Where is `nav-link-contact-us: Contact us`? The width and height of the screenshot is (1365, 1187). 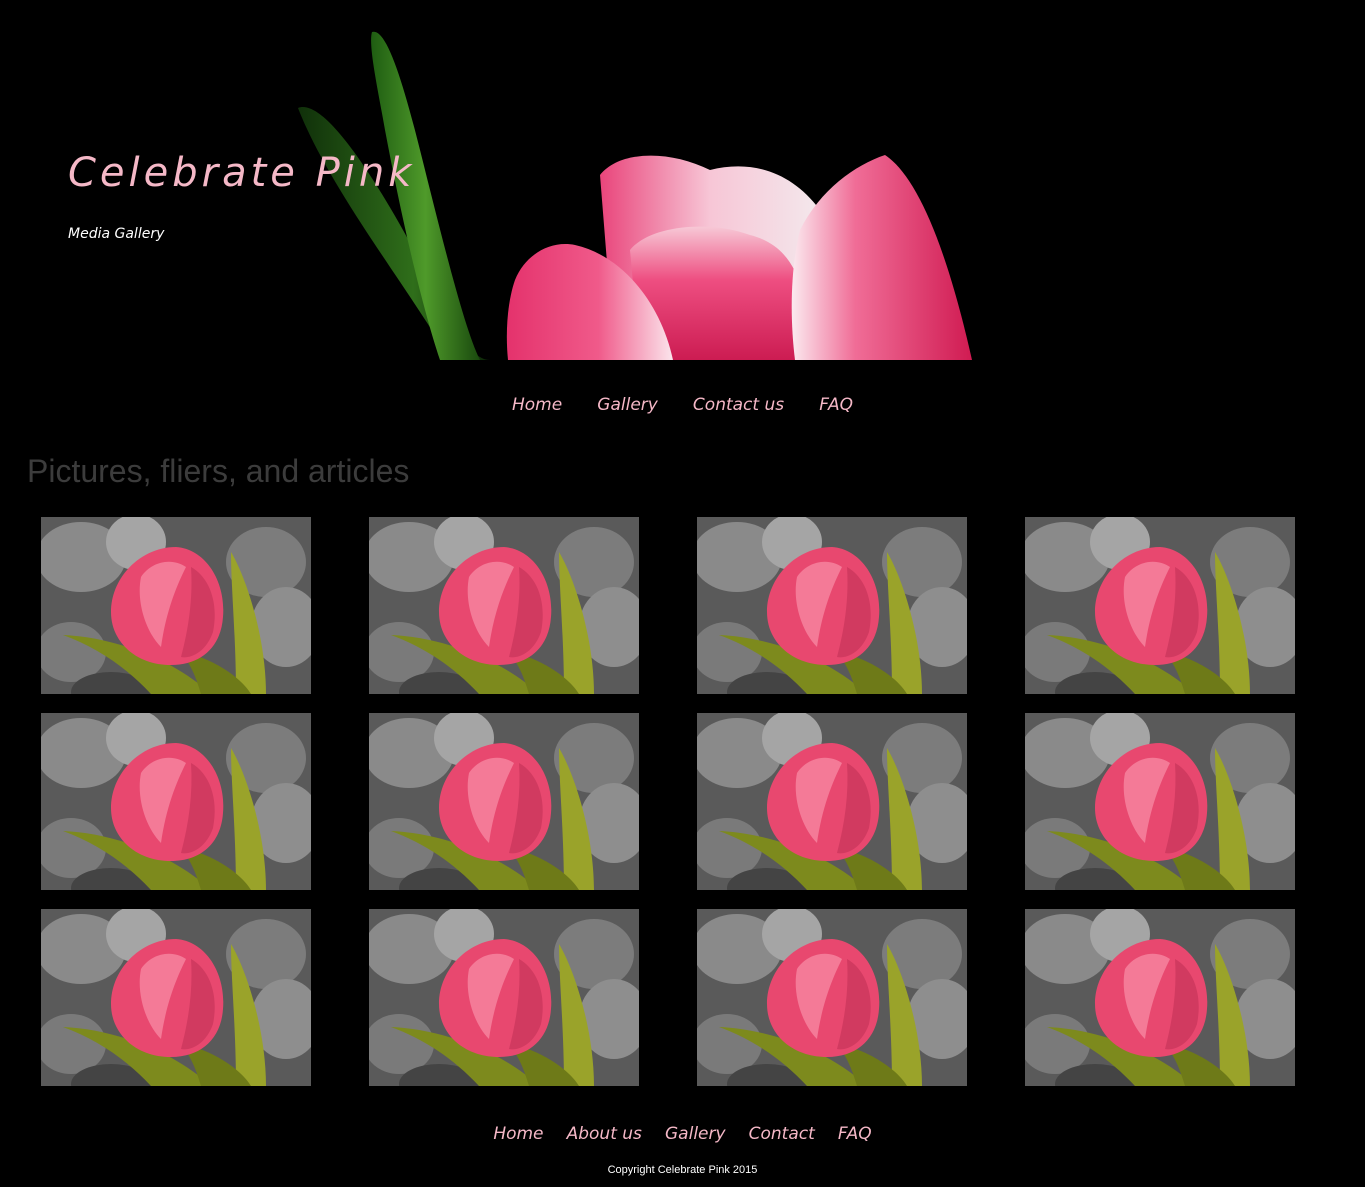 nav-link-contact-us: Contact us is located at coordinates (738, 405).